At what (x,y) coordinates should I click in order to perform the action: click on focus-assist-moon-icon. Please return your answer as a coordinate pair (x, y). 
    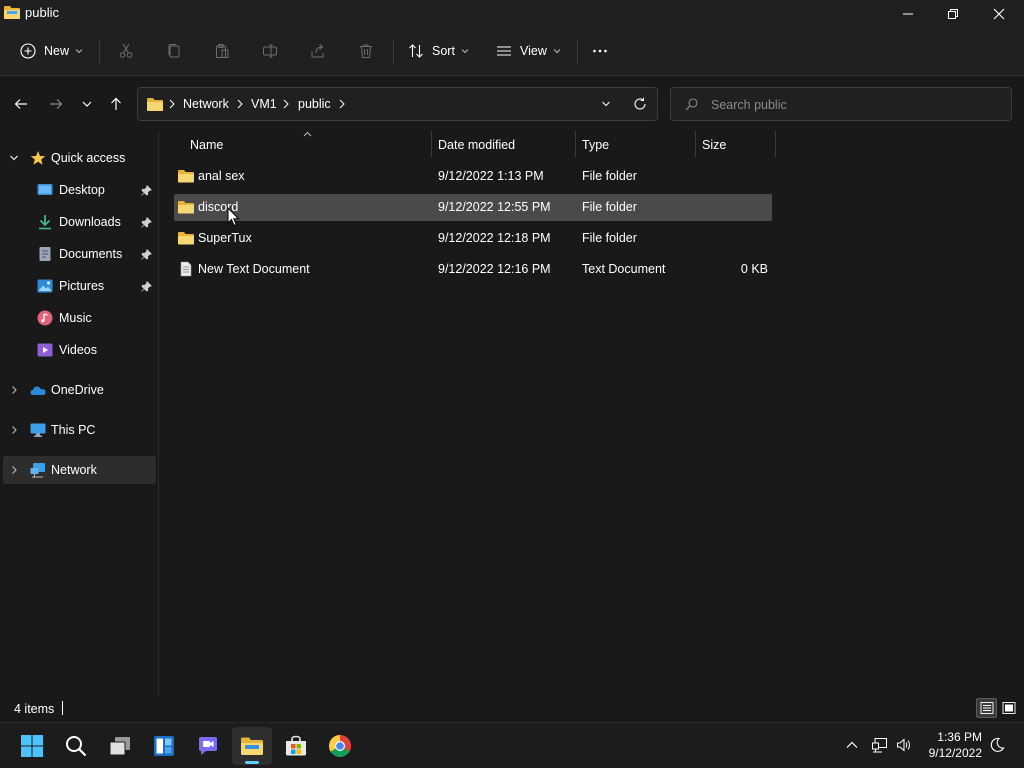
    Looking at the image, I should click on (997, 744).